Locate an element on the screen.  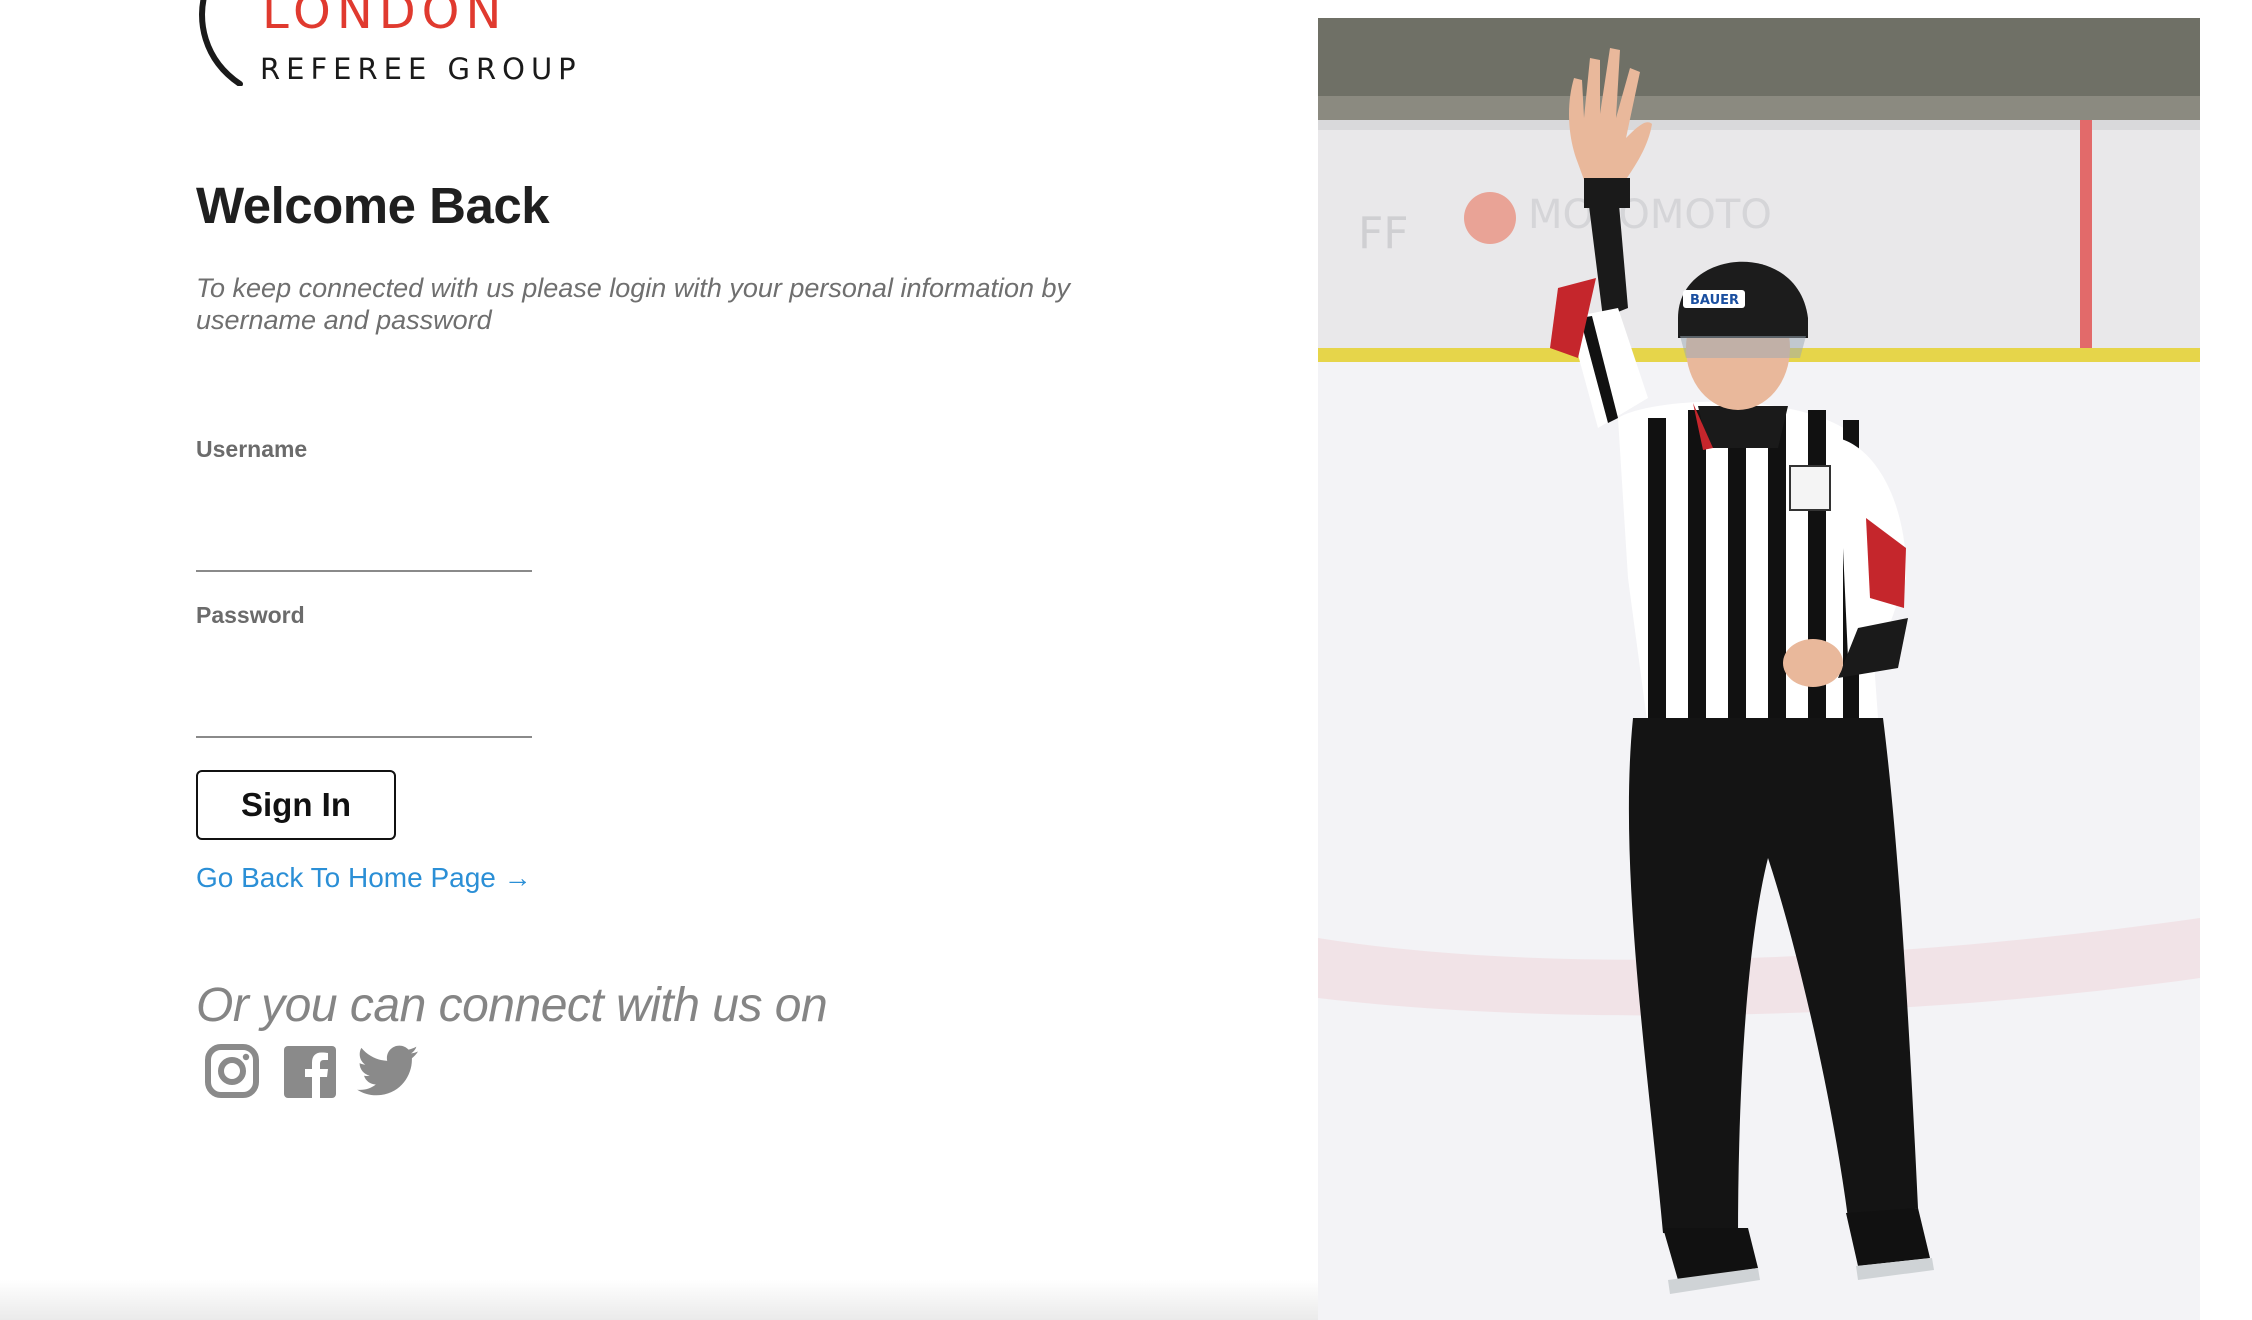
svg-text: FF is located at coordinates (1383, 233).